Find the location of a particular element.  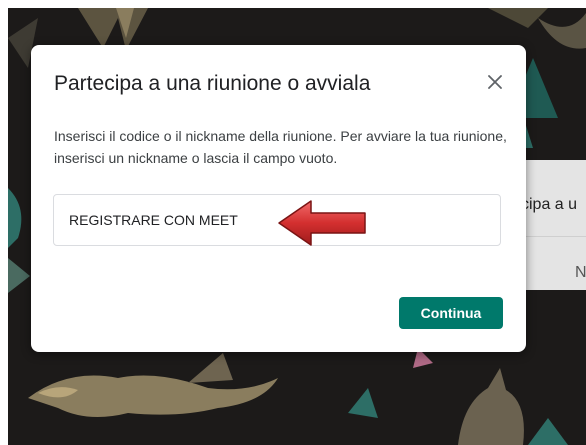

background-card-title: cipa a u is located at coordinates (549, 204).